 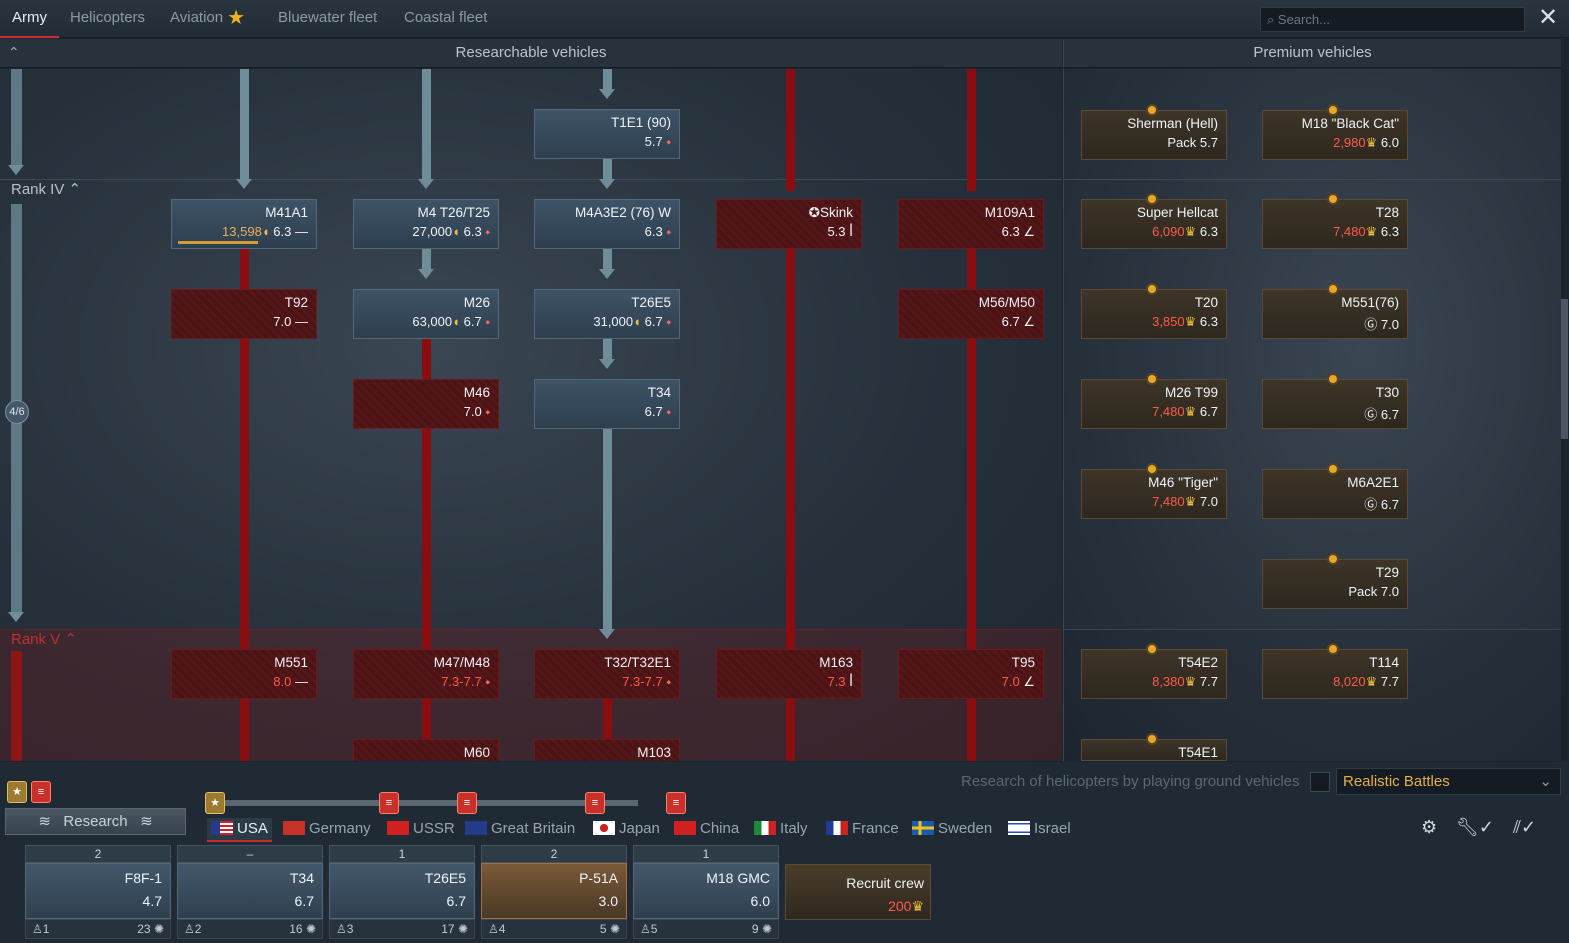 I want to click on scrollbar-thumb, so click(x=1564, y=369).